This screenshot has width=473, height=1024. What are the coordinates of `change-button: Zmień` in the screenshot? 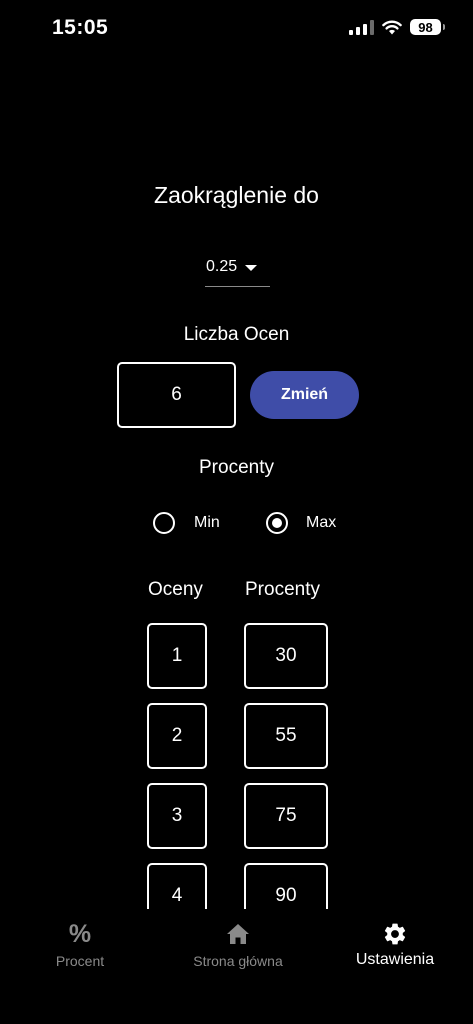 It's located at (304, 395).